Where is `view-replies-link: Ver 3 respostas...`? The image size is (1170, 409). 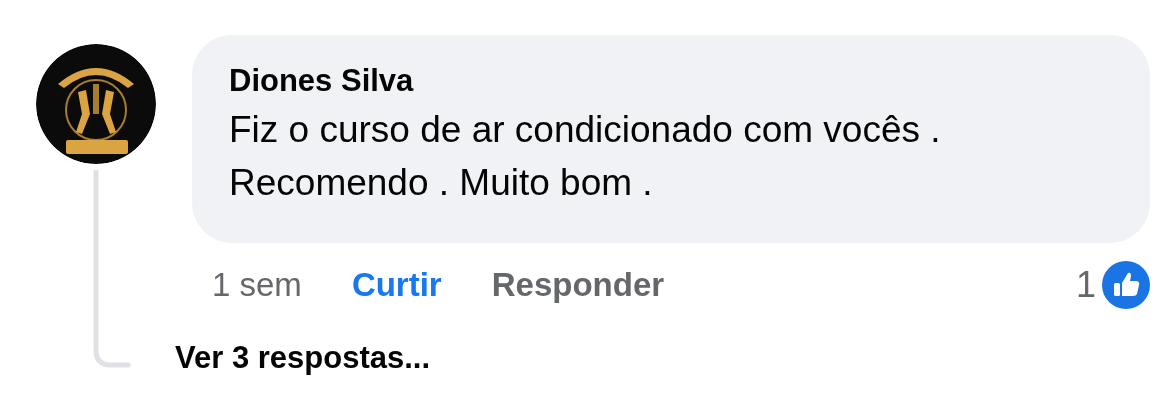
view-replies-link: Ver 3 respostas... is located at coordinates (303, 358).